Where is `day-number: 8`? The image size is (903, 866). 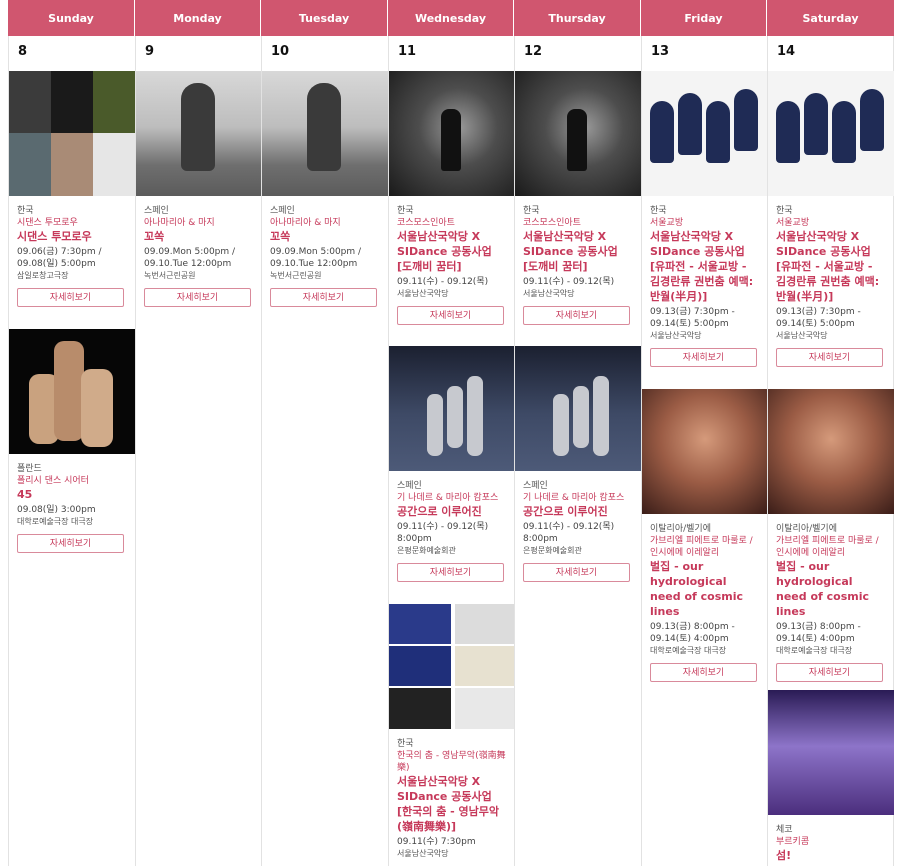 day-number: 8 is located at coordinates (23, 51).